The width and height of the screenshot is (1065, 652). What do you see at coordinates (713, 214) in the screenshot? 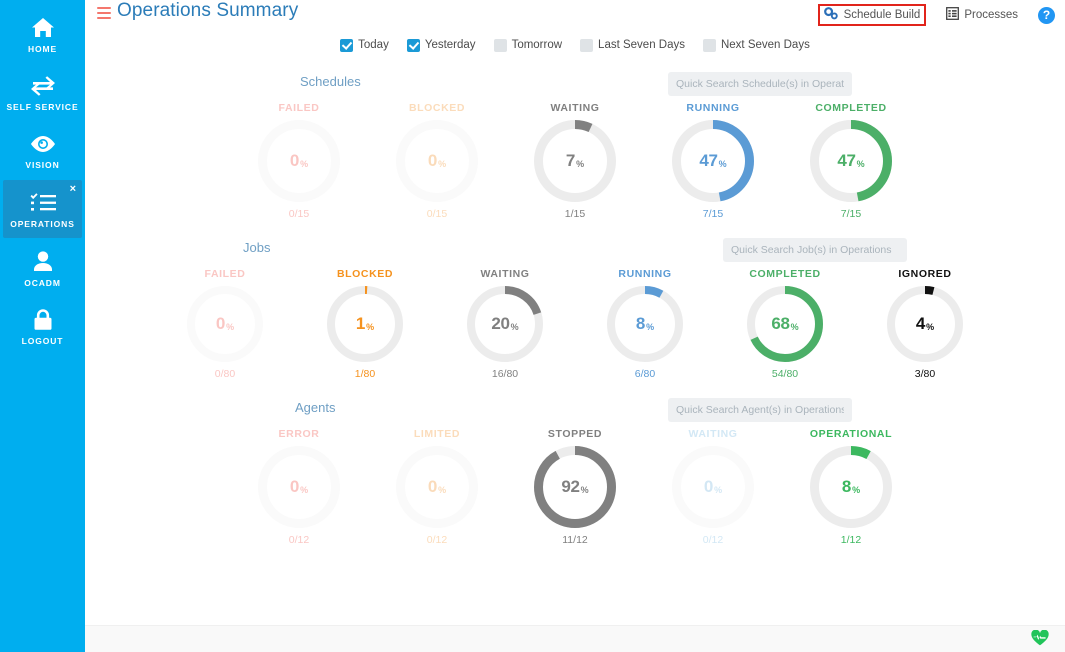
I see `gauge-fraction: 7/15` at bounding box center [713, 214].